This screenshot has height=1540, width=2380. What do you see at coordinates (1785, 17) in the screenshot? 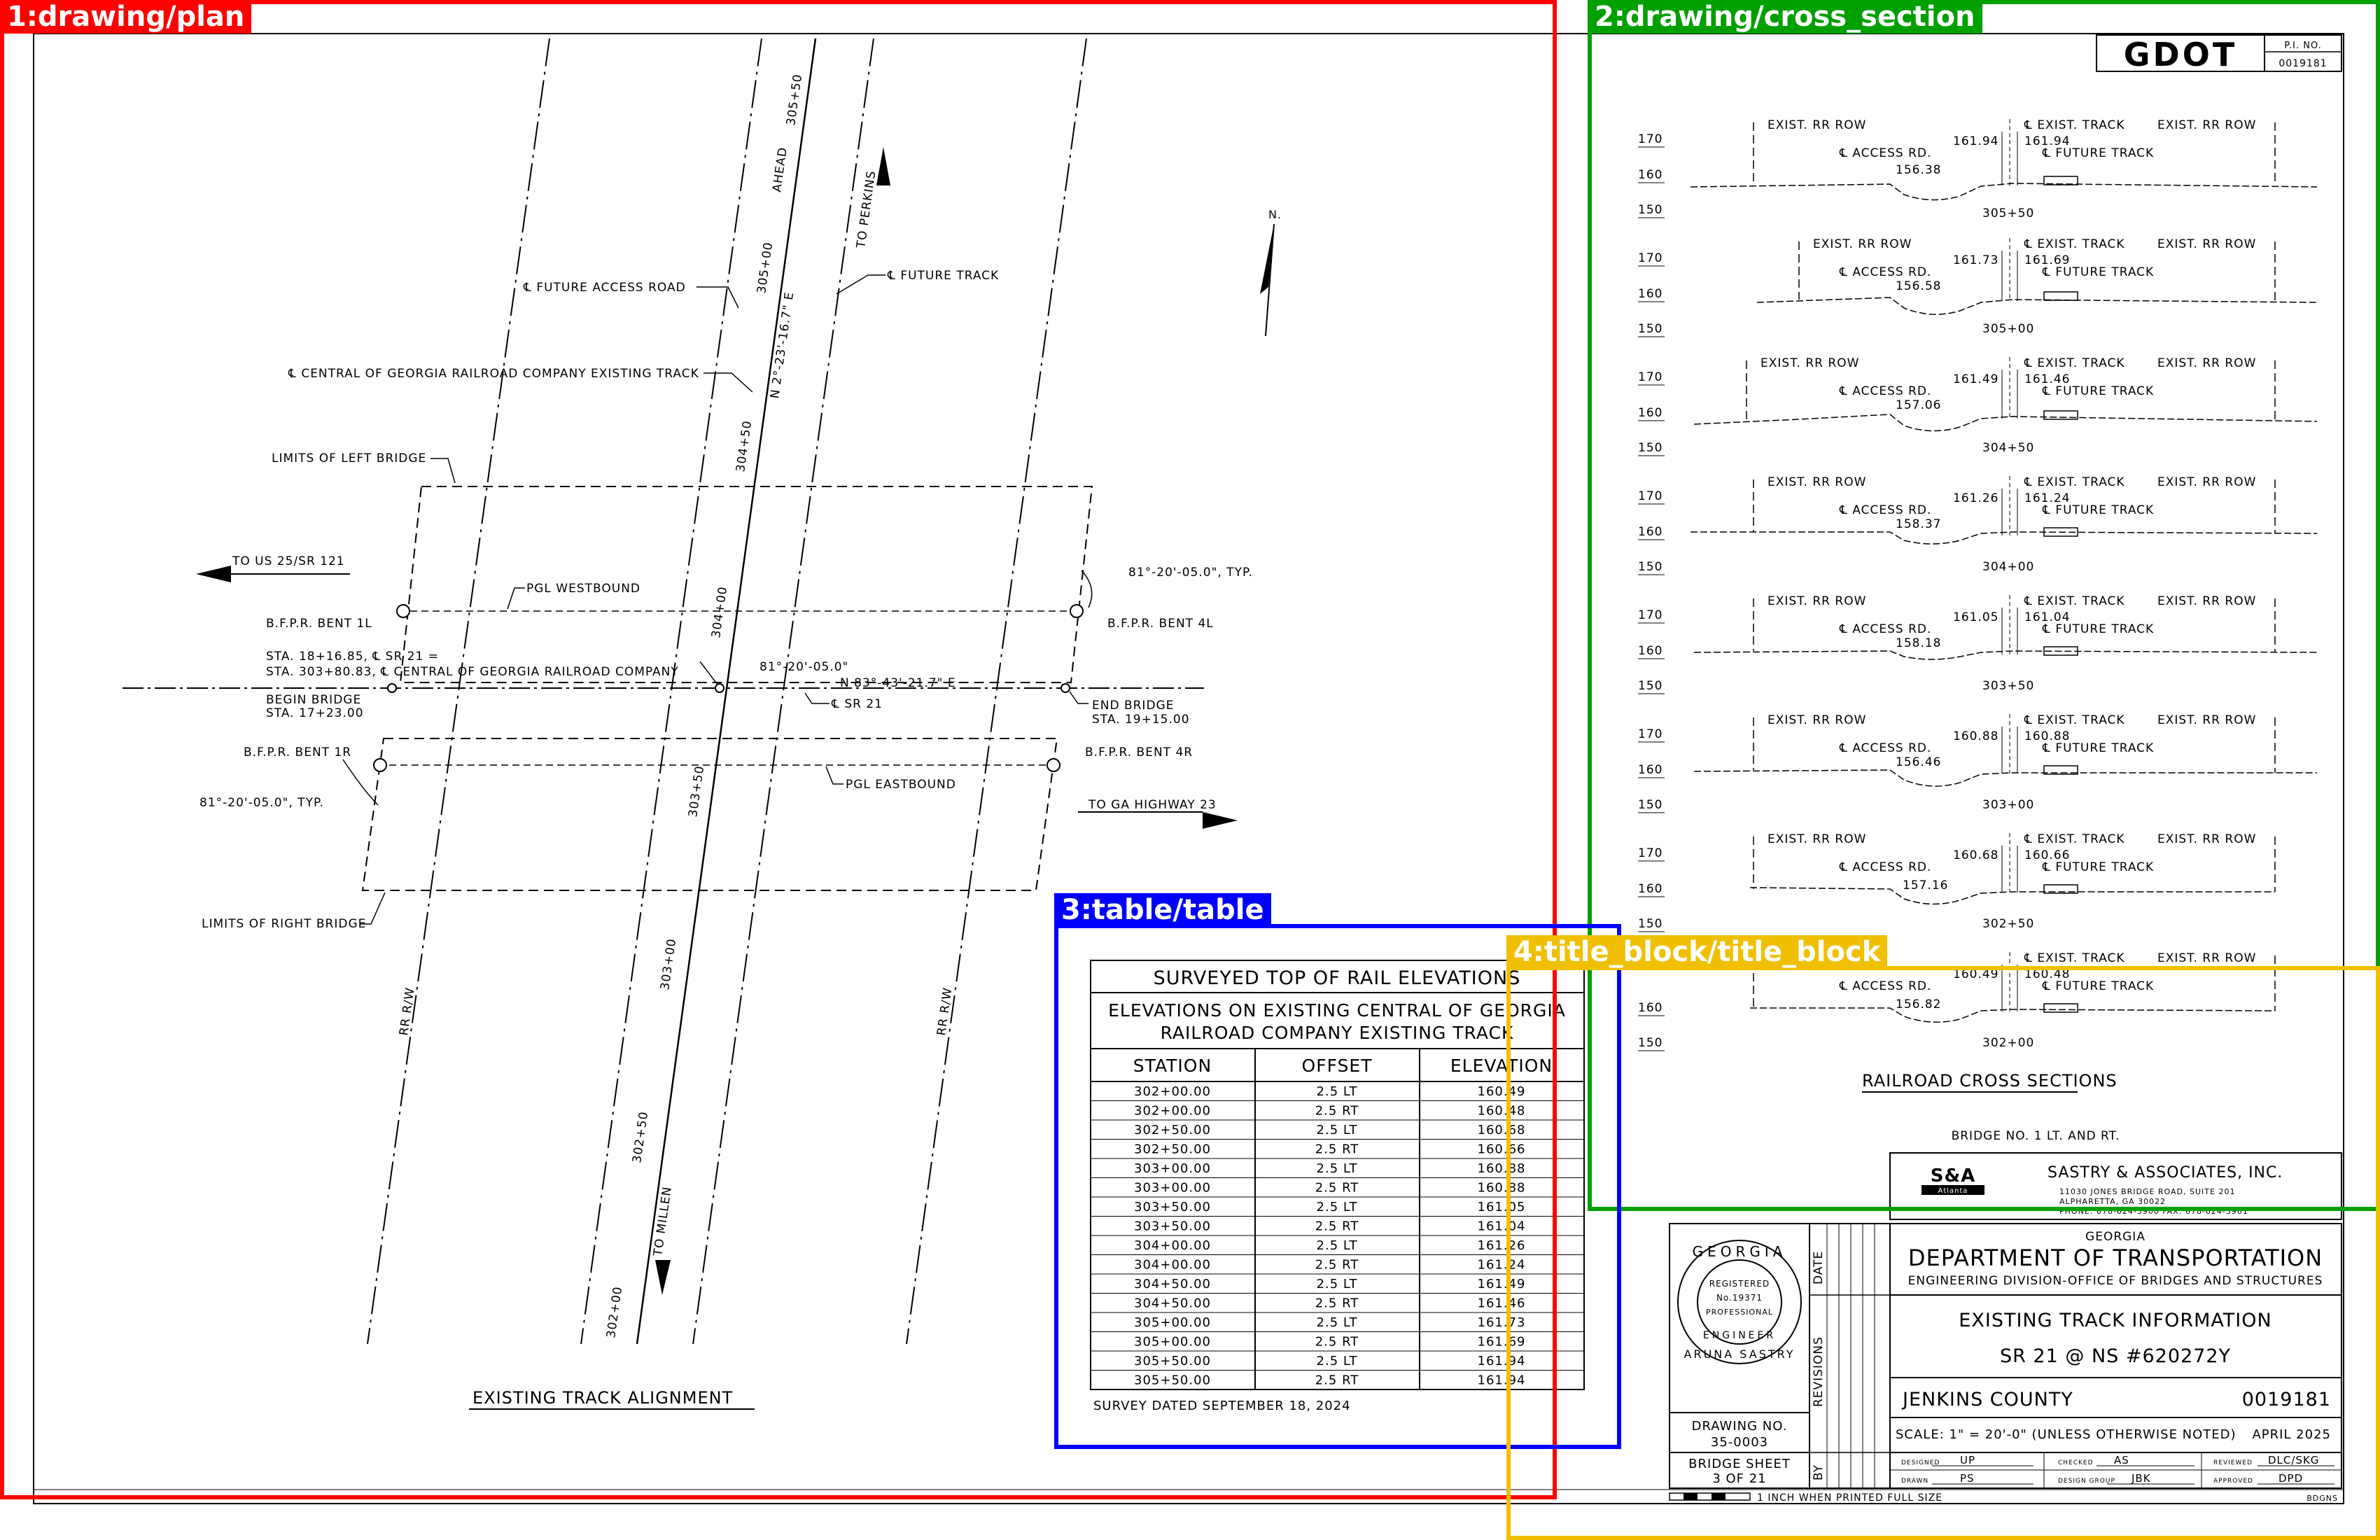
I see `annotation-label-cross-section: 2:drawing/cross_section` at bounding box center [1785, 17].